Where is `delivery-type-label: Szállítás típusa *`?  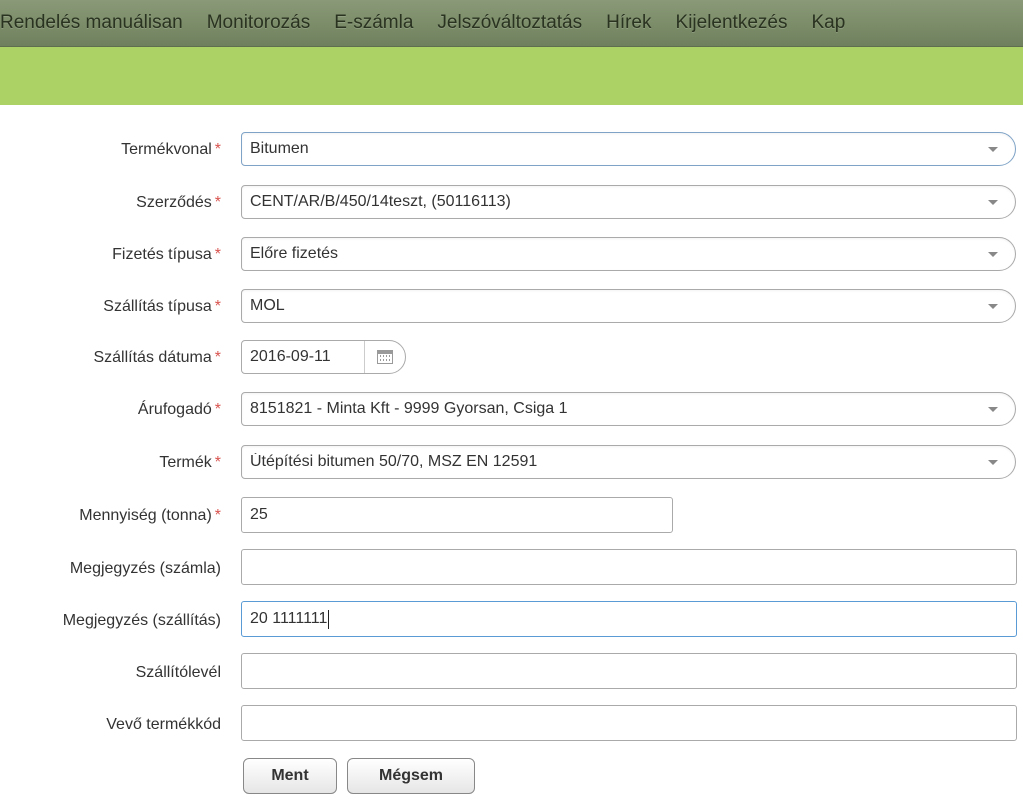 delivery-type-label: Szállítás típusa * is located at coordinates (162, 306).